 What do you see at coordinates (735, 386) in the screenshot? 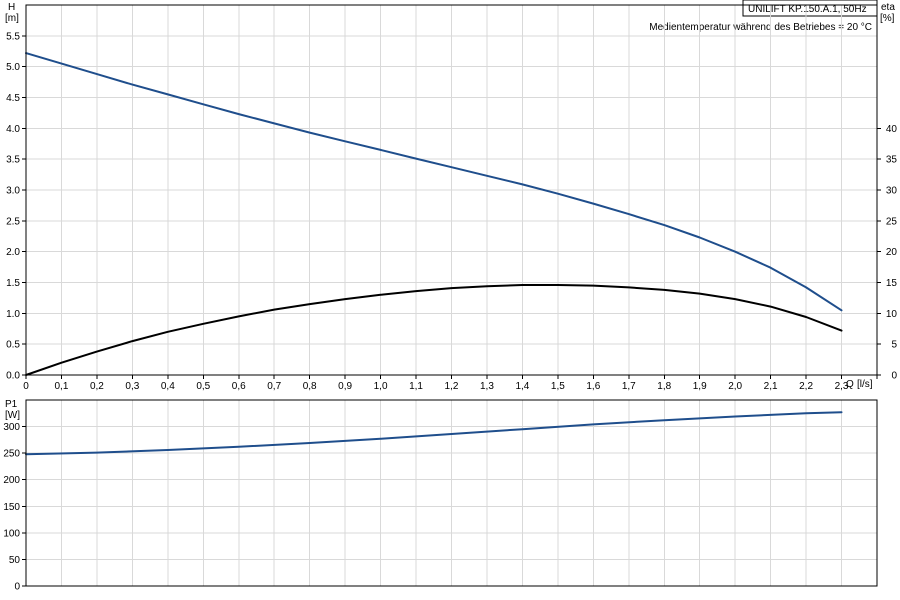
I see `x-tick-label: 2,0` at bounding box center [735, 386].